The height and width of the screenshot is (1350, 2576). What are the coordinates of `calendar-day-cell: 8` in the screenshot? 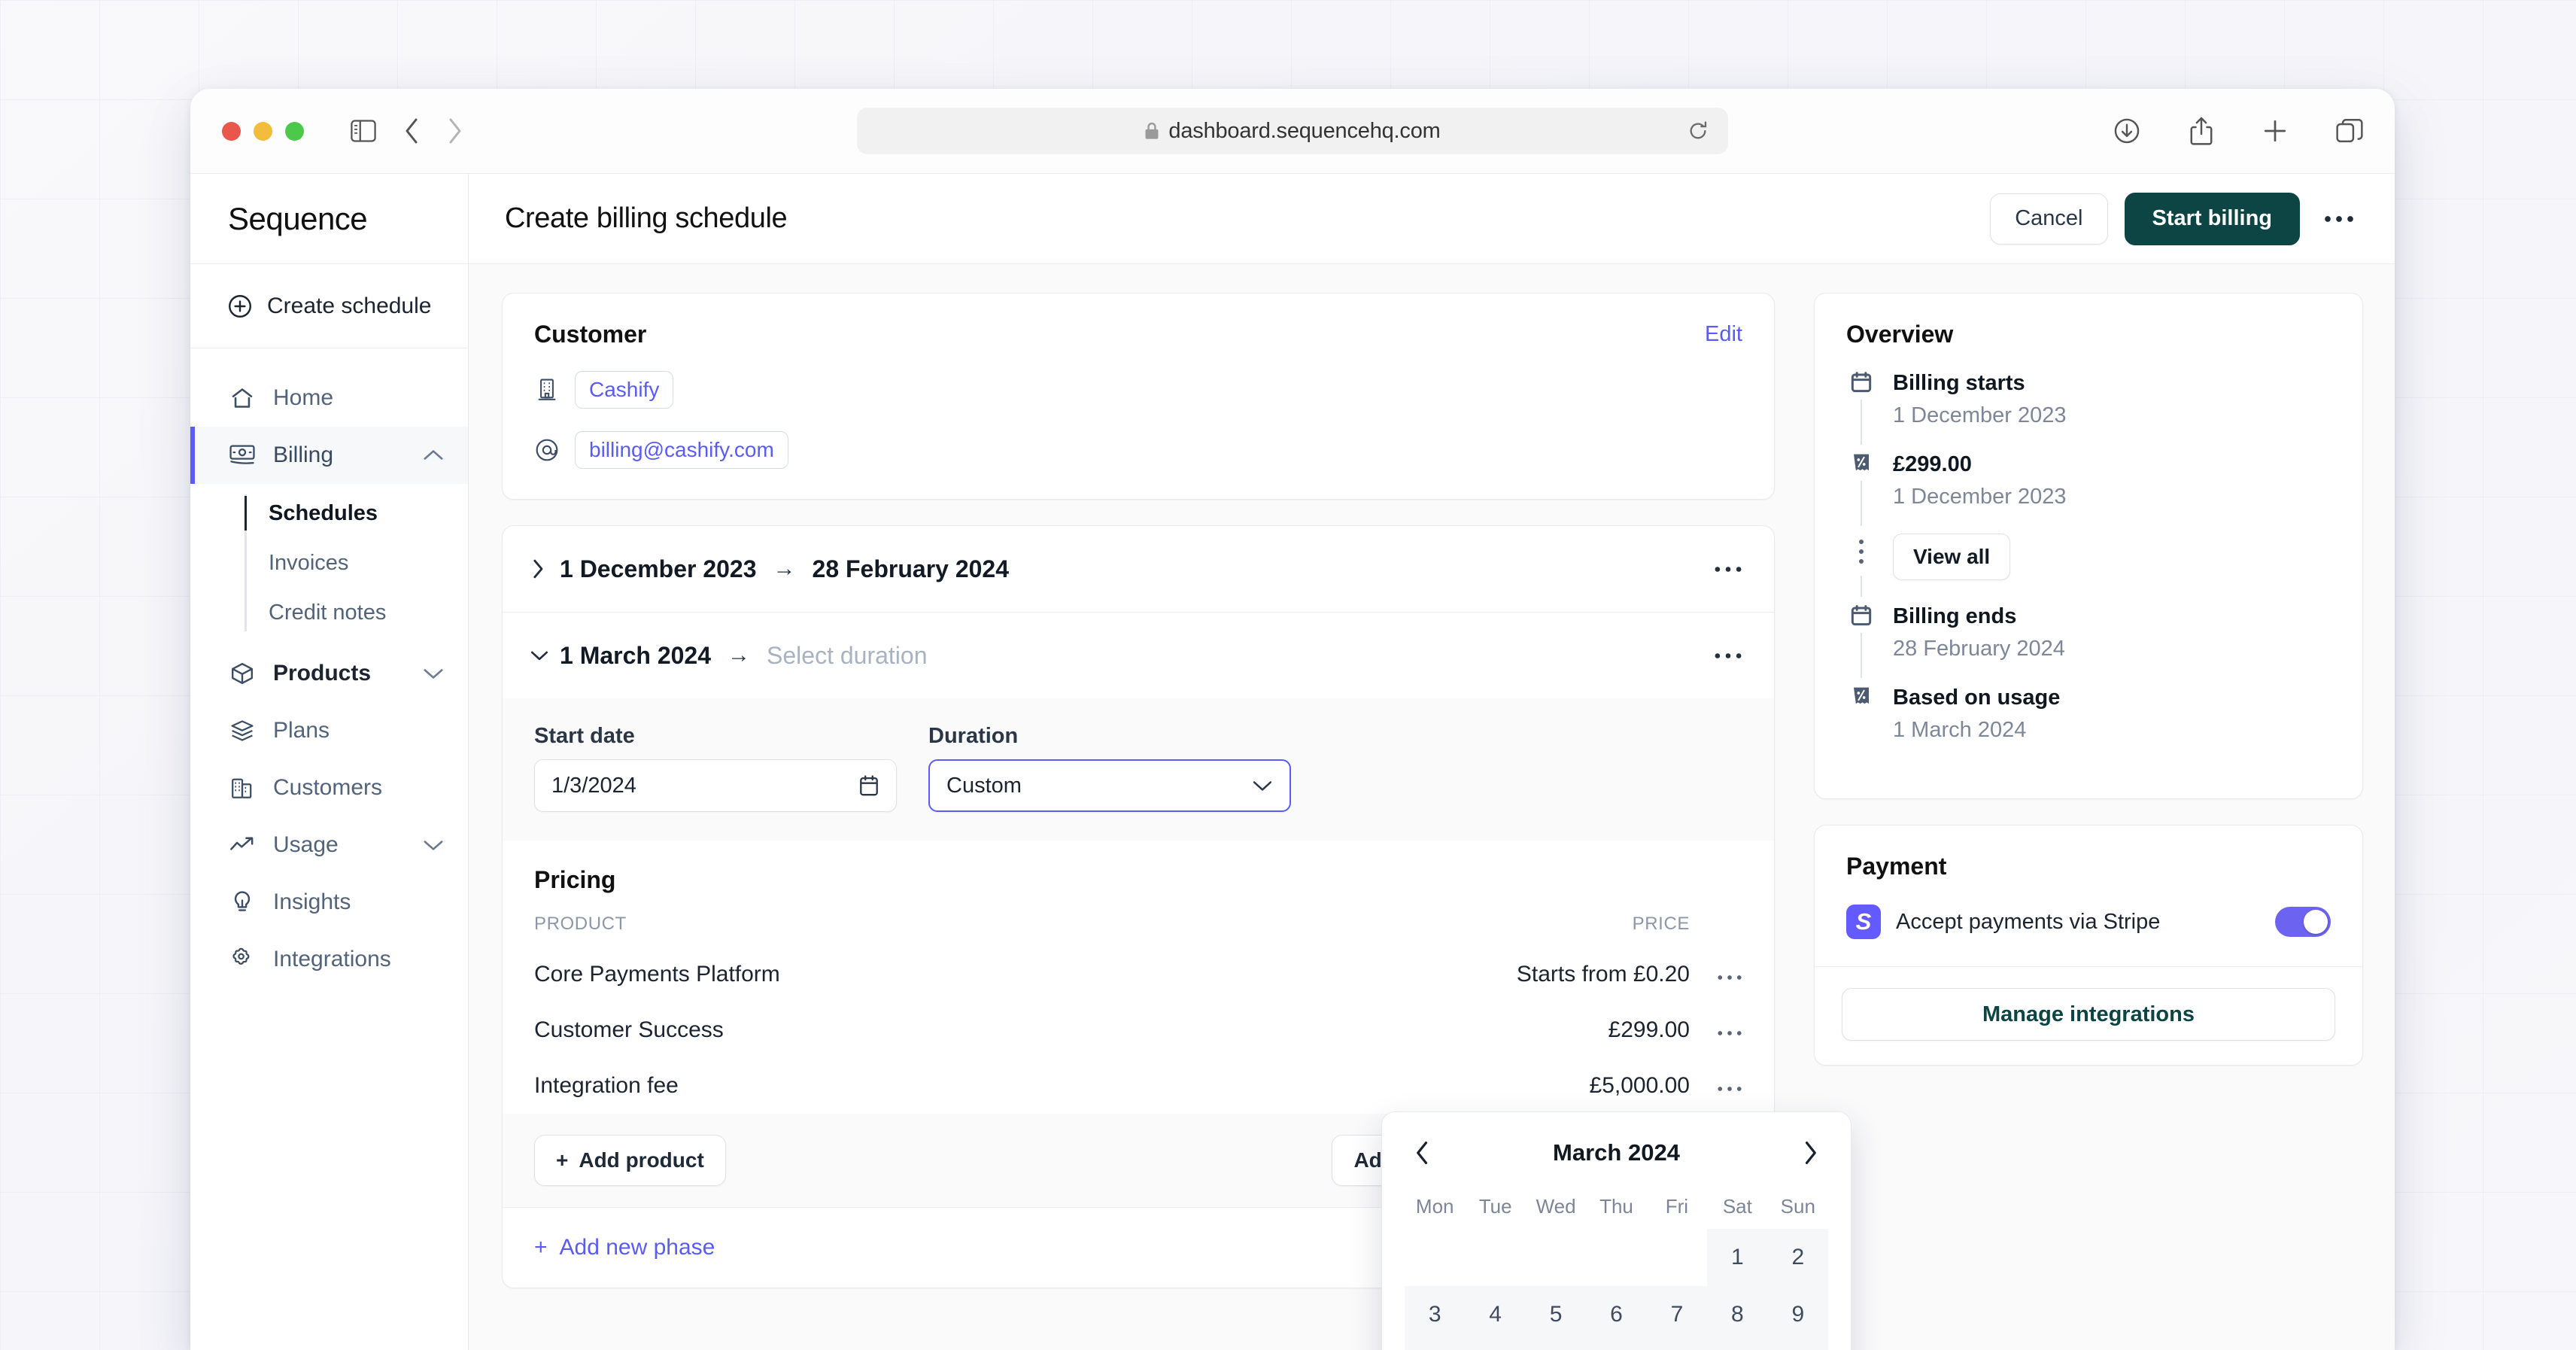 It's located at (1738, 1314).